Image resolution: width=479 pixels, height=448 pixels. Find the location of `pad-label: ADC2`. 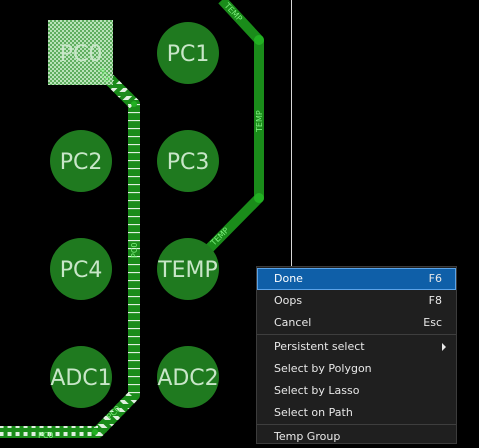

pad-label: ADC2 is located at coordinates (187, 378).